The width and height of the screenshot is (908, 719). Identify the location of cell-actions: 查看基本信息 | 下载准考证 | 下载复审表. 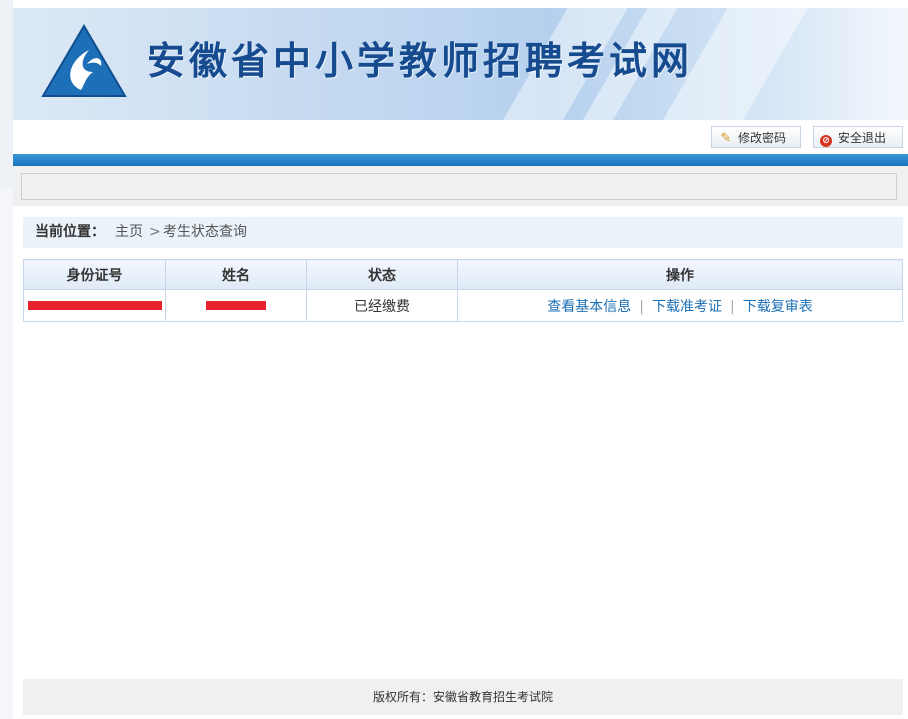
(680, 305).